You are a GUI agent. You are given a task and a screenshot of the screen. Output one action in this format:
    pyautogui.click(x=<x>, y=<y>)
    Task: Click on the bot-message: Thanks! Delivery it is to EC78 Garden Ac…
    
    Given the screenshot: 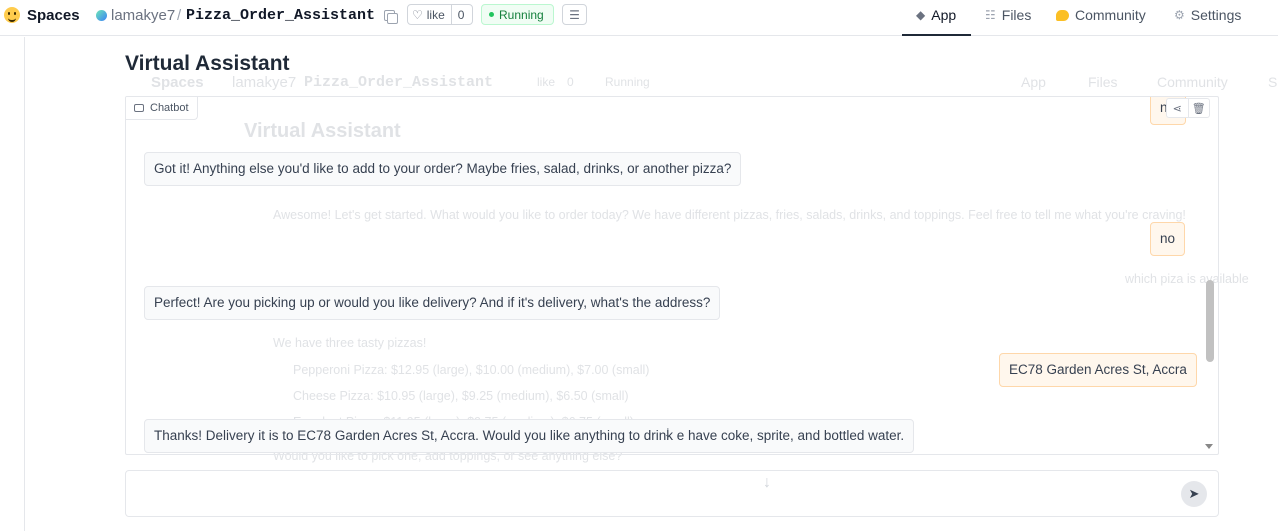 What is the action you would take?
    pyautogui.click(x=529, y=436)
    